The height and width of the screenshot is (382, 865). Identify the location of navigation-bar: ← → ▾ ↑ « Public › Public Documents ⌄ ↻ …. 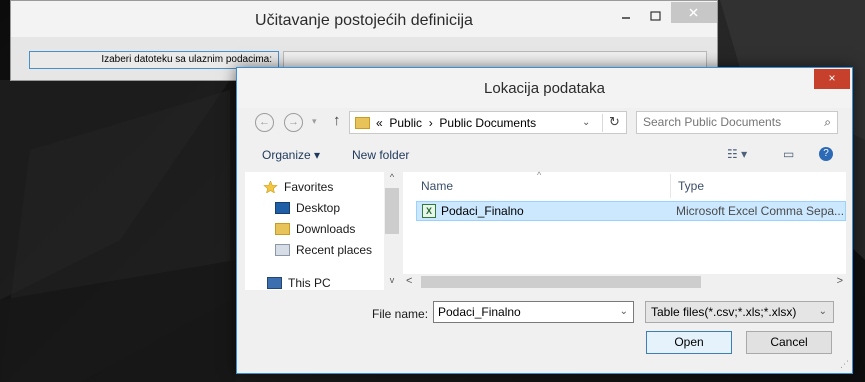
(544, 122).